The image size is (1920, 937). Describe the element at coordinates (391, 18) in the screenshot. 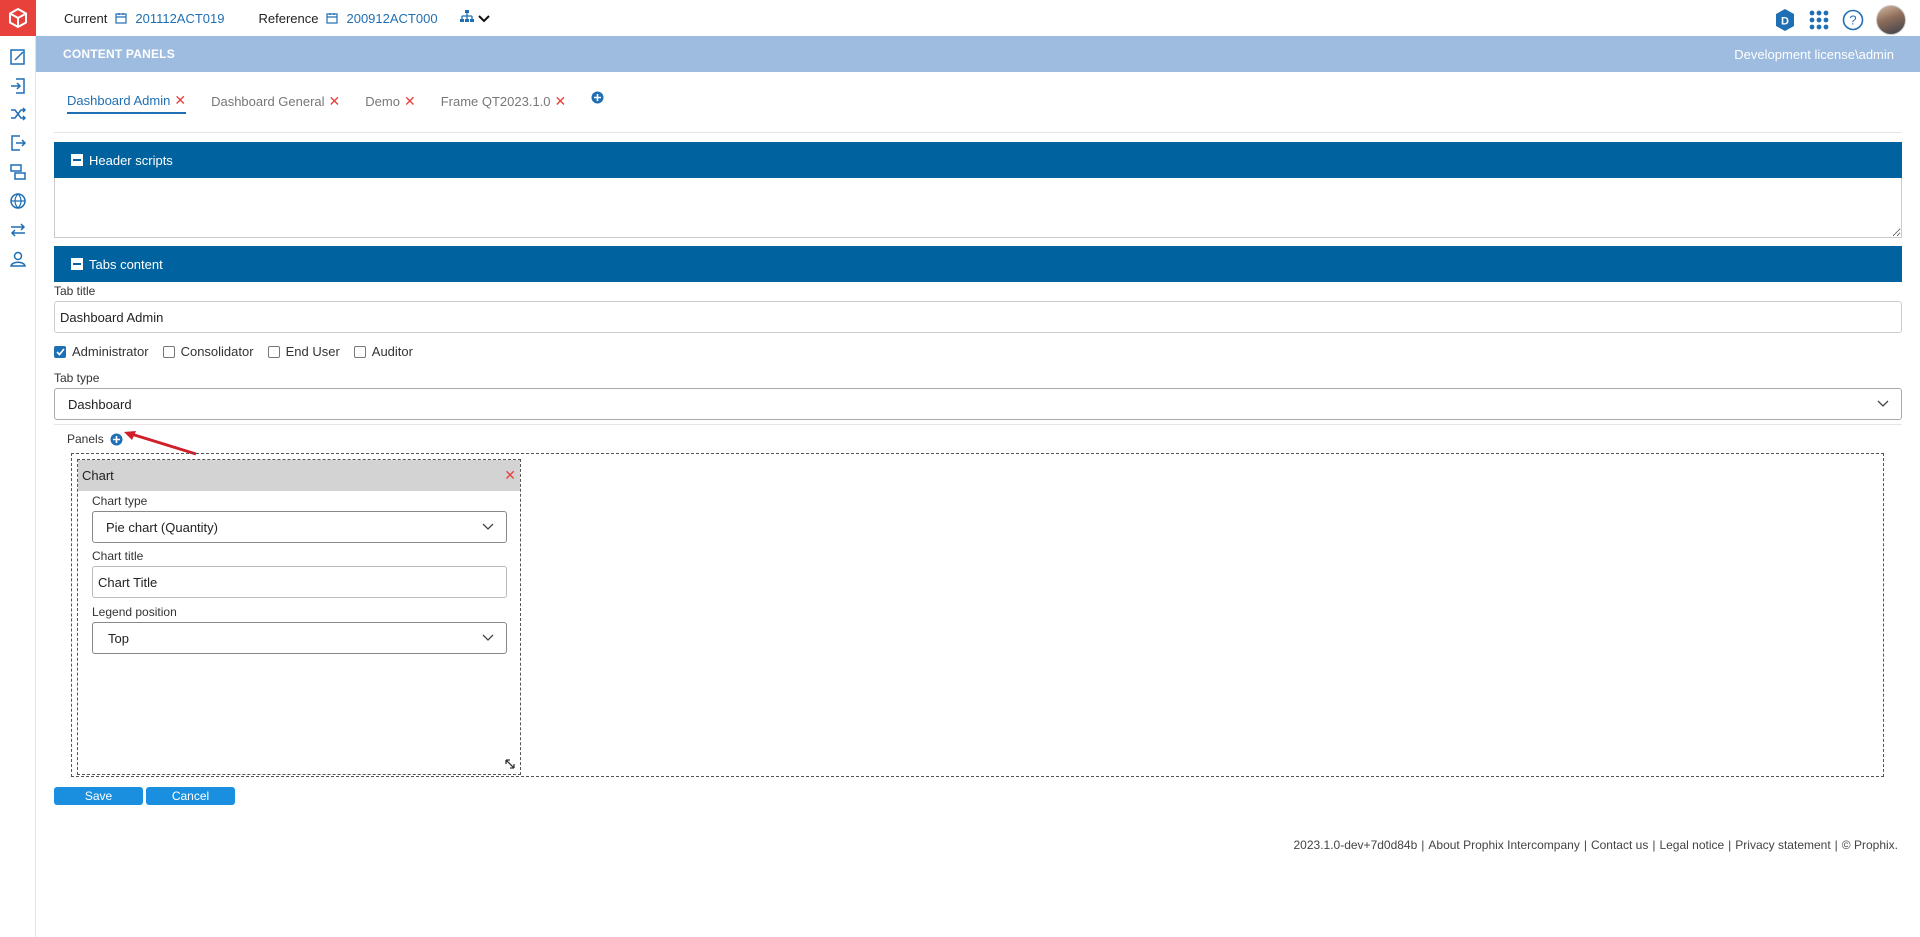

I see `reference-period-link: 200912ACT000` at that location.